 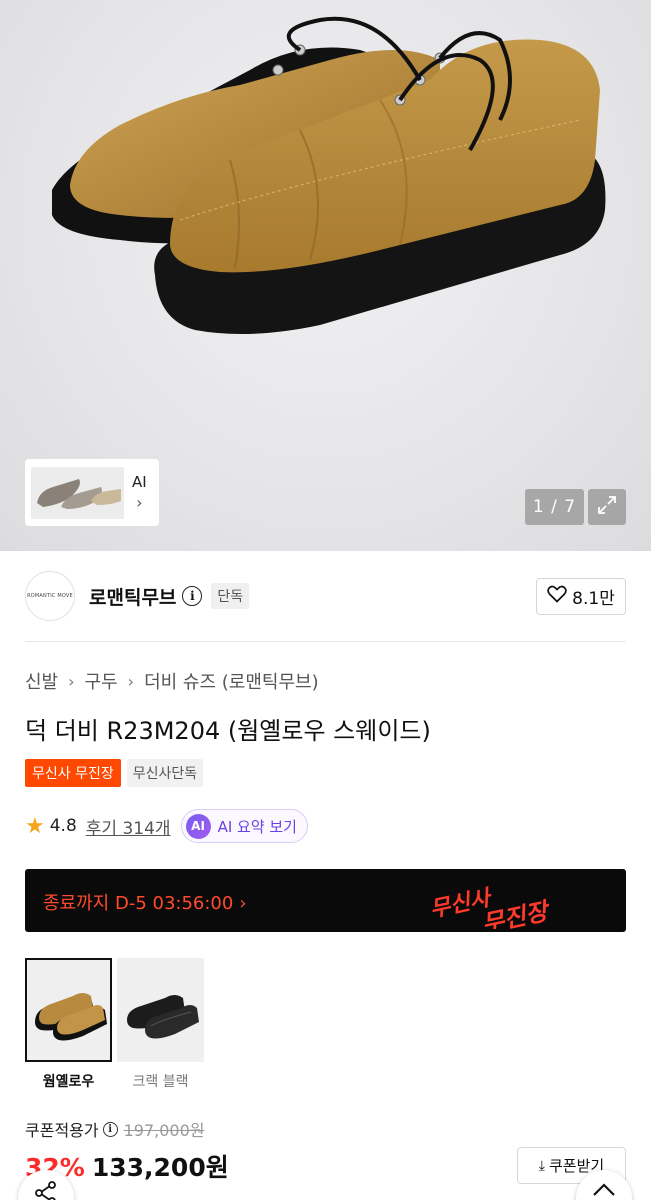 I want to click on brand-logo: ROMANTIC MOVE, so click(x=50, y=596).